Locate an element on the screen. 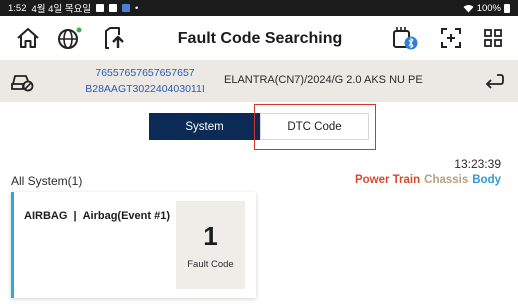 This screenshot has width=518, height=304. card-title: AIRBAG | Airbag(Event #1) is located at coordinates (97, 216).